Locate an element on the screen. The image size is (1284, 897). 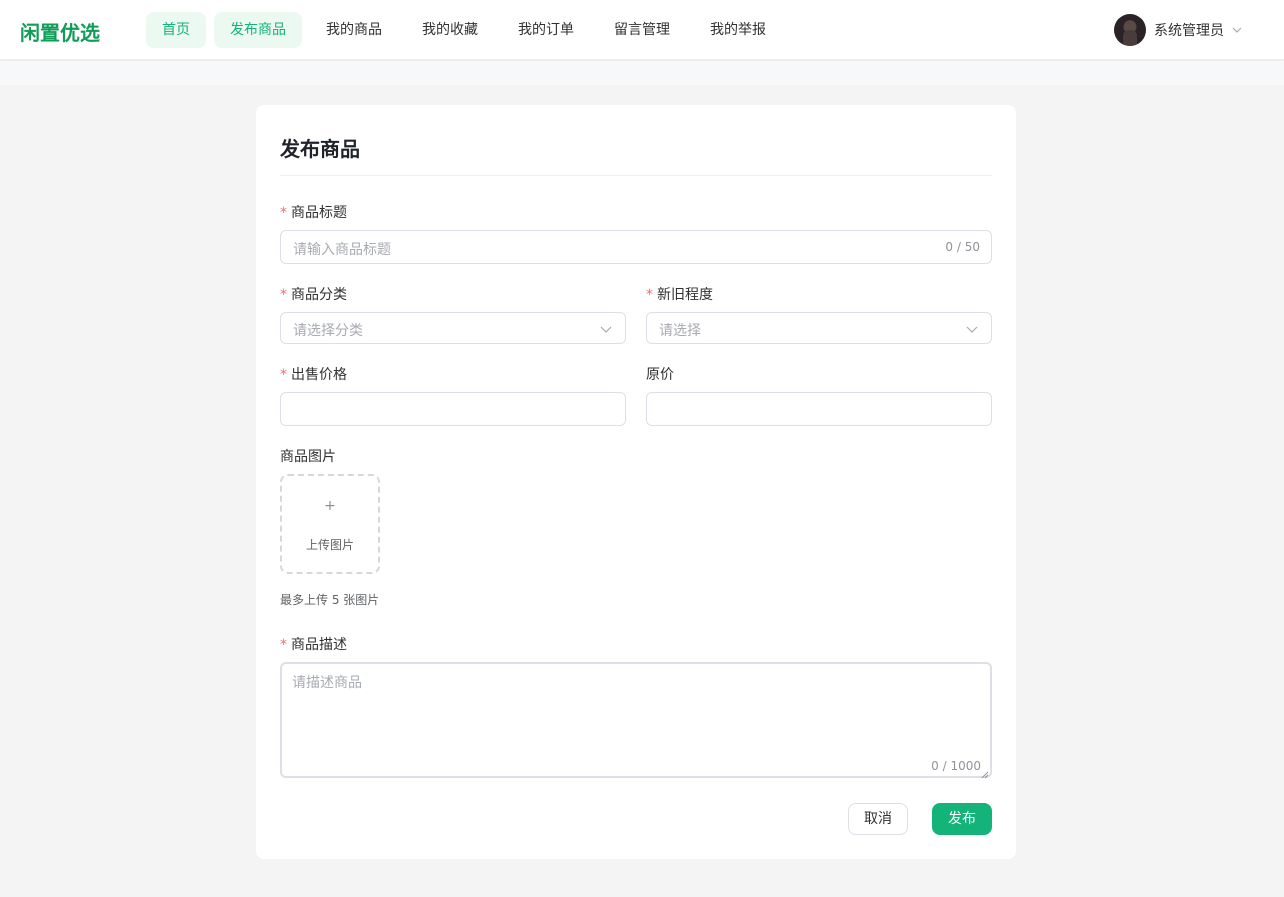
header-strip is located at coordinates (642, 73).